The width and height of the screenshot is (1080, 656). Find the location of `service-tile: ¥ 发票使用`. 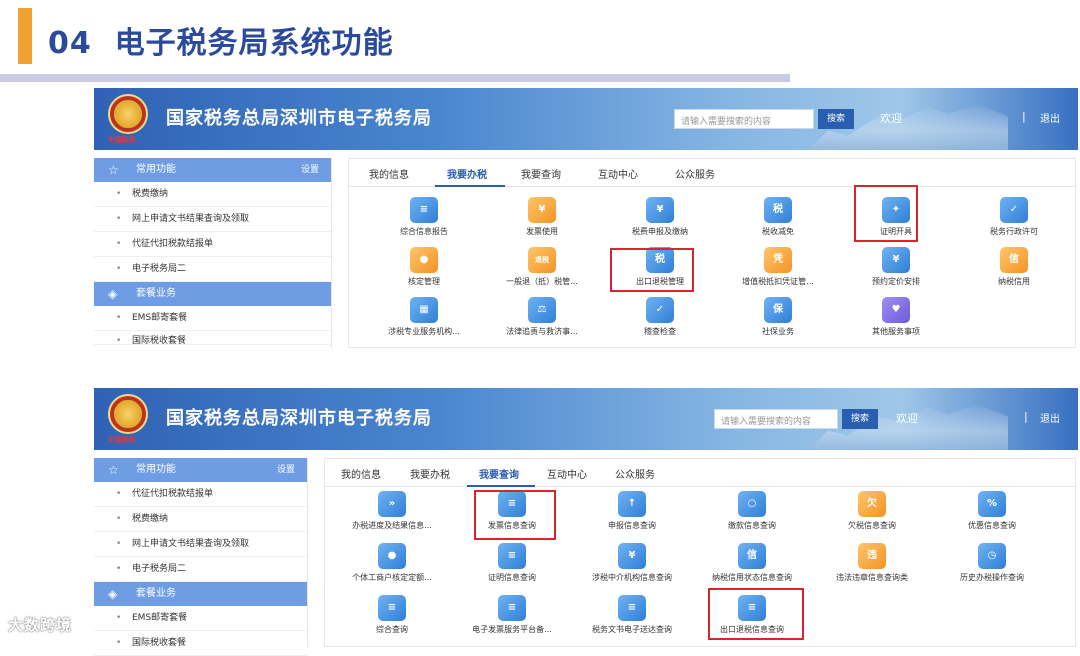

service-tile: ¥ 发票使用 is located at coordinates (542, 217).